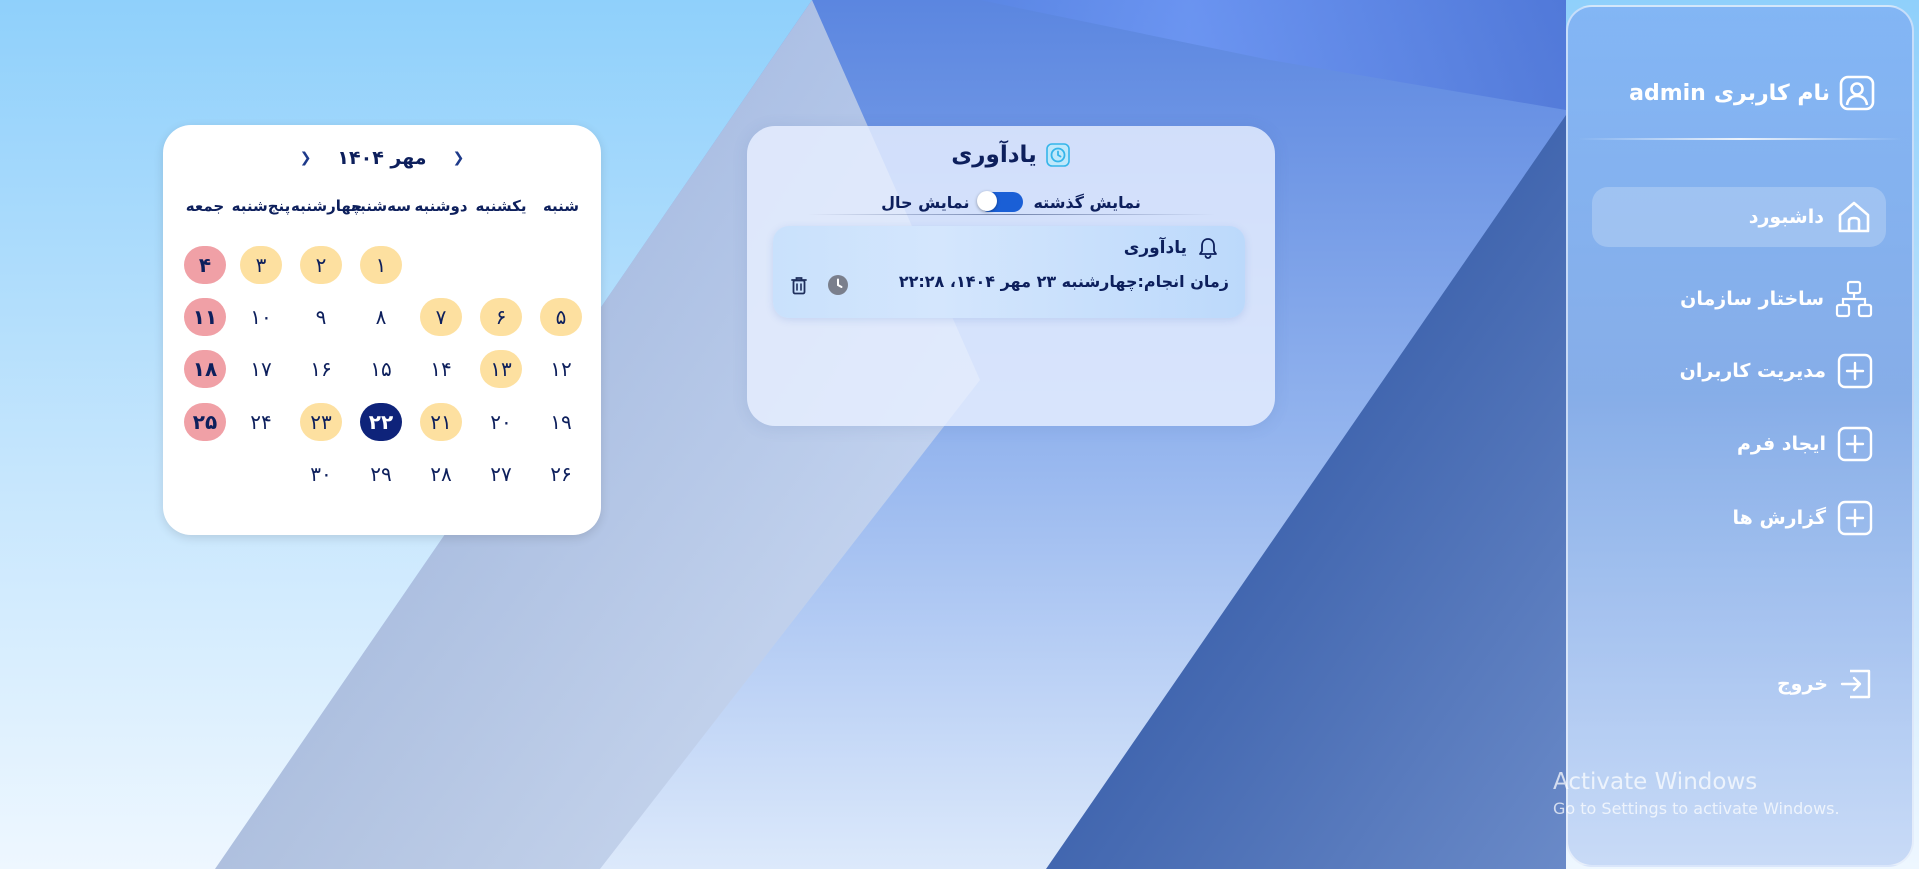  What do you see at coordinates (1667, 93) in the screenshot?
I see `user-name: admin` at bounding box center [1667, 93].